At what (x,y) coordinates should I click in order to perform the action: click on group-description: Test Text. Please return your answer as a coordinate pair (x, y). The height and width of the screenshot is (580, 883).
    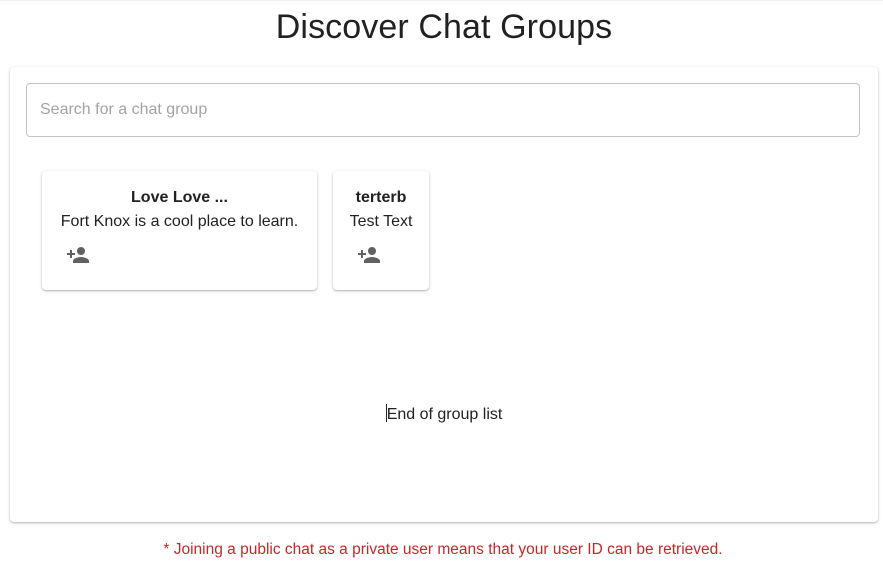
    Looking at the image, I should click on (381, 221).